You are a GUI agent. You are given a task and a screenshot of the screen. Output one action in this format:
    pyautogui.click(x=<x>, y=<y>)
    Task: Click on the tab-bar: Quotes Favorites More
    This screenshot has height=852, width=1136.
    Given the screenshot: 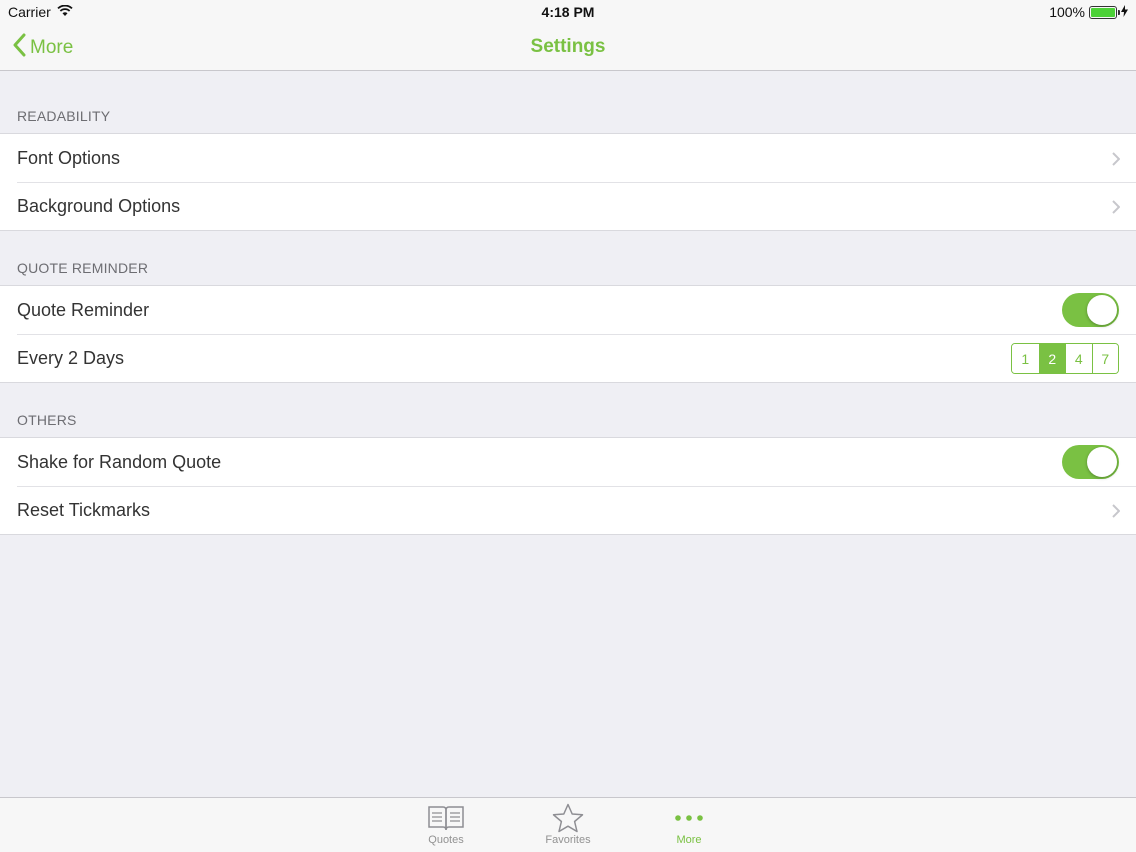 What is the action you would take?
    pyautogui.click(x=568, y=824)
    